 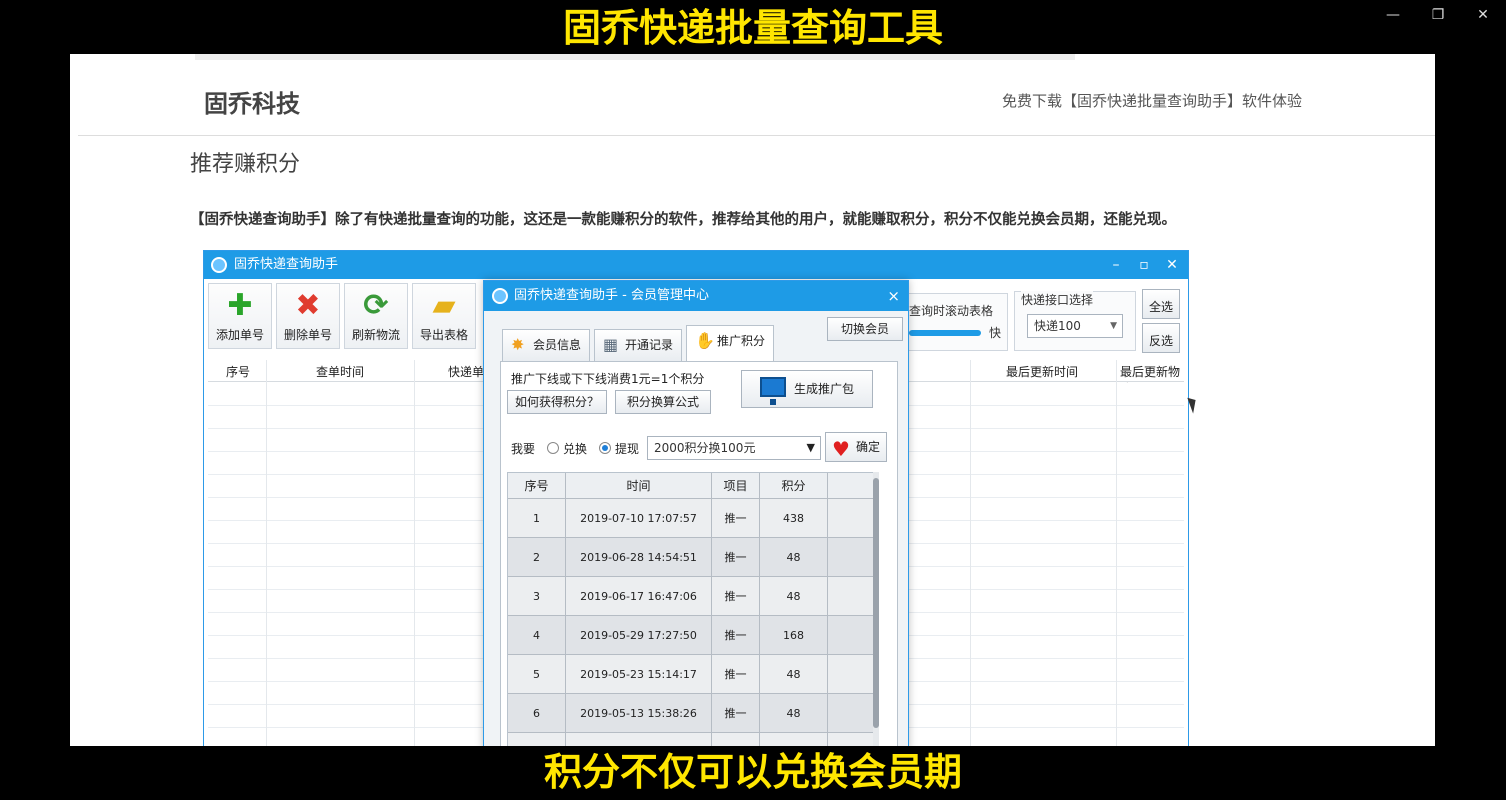 I want to click on col-last-update: 最后更新时间, so click(x=1042, y=371).